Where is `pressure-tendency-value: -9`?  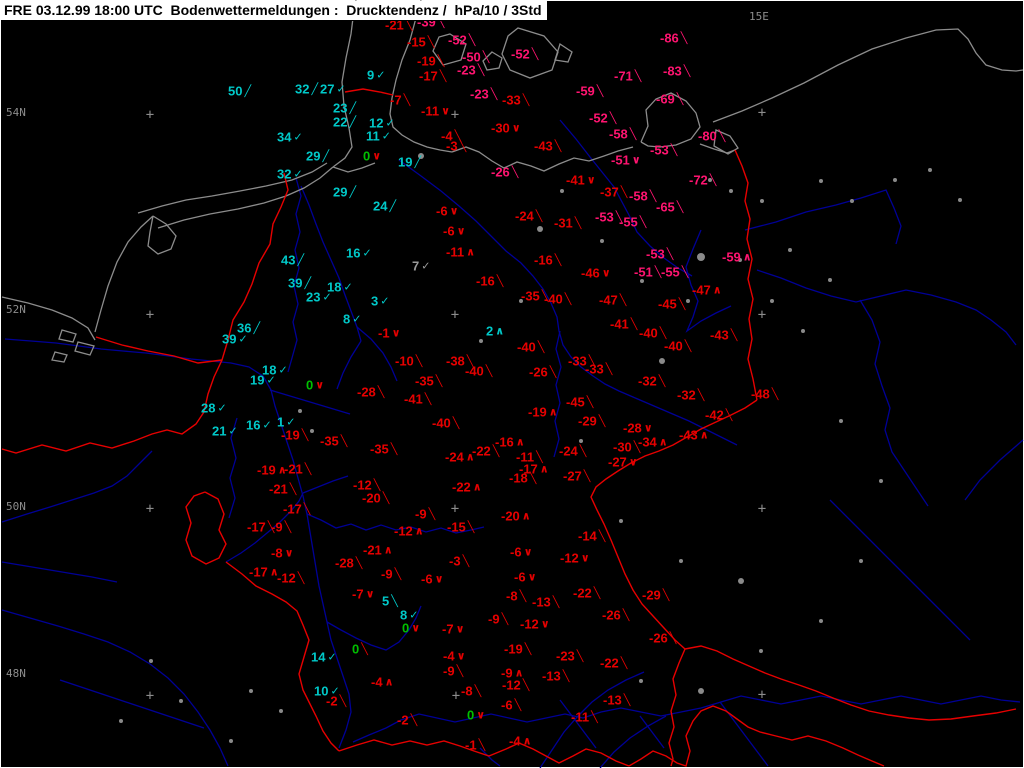 pressure-tendency-value: -9 is located at coordinates (449, 671).